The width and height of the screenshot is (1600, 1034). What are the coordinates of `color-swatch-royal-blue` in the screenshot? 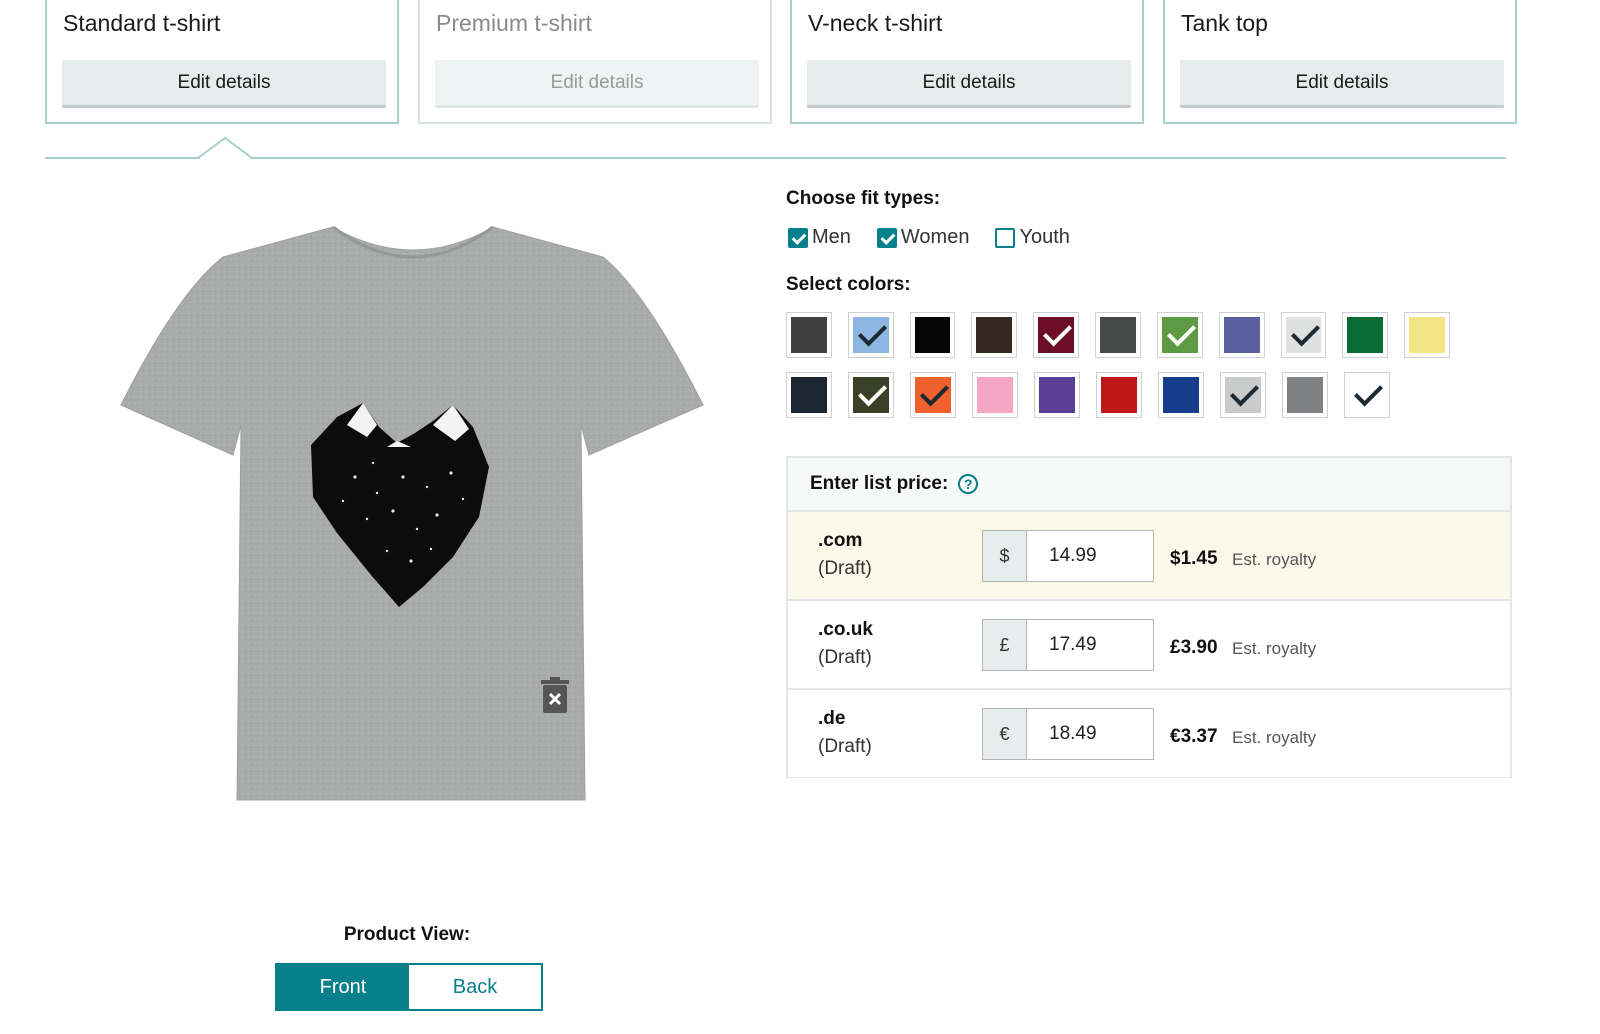 It's located at (1181, 395).